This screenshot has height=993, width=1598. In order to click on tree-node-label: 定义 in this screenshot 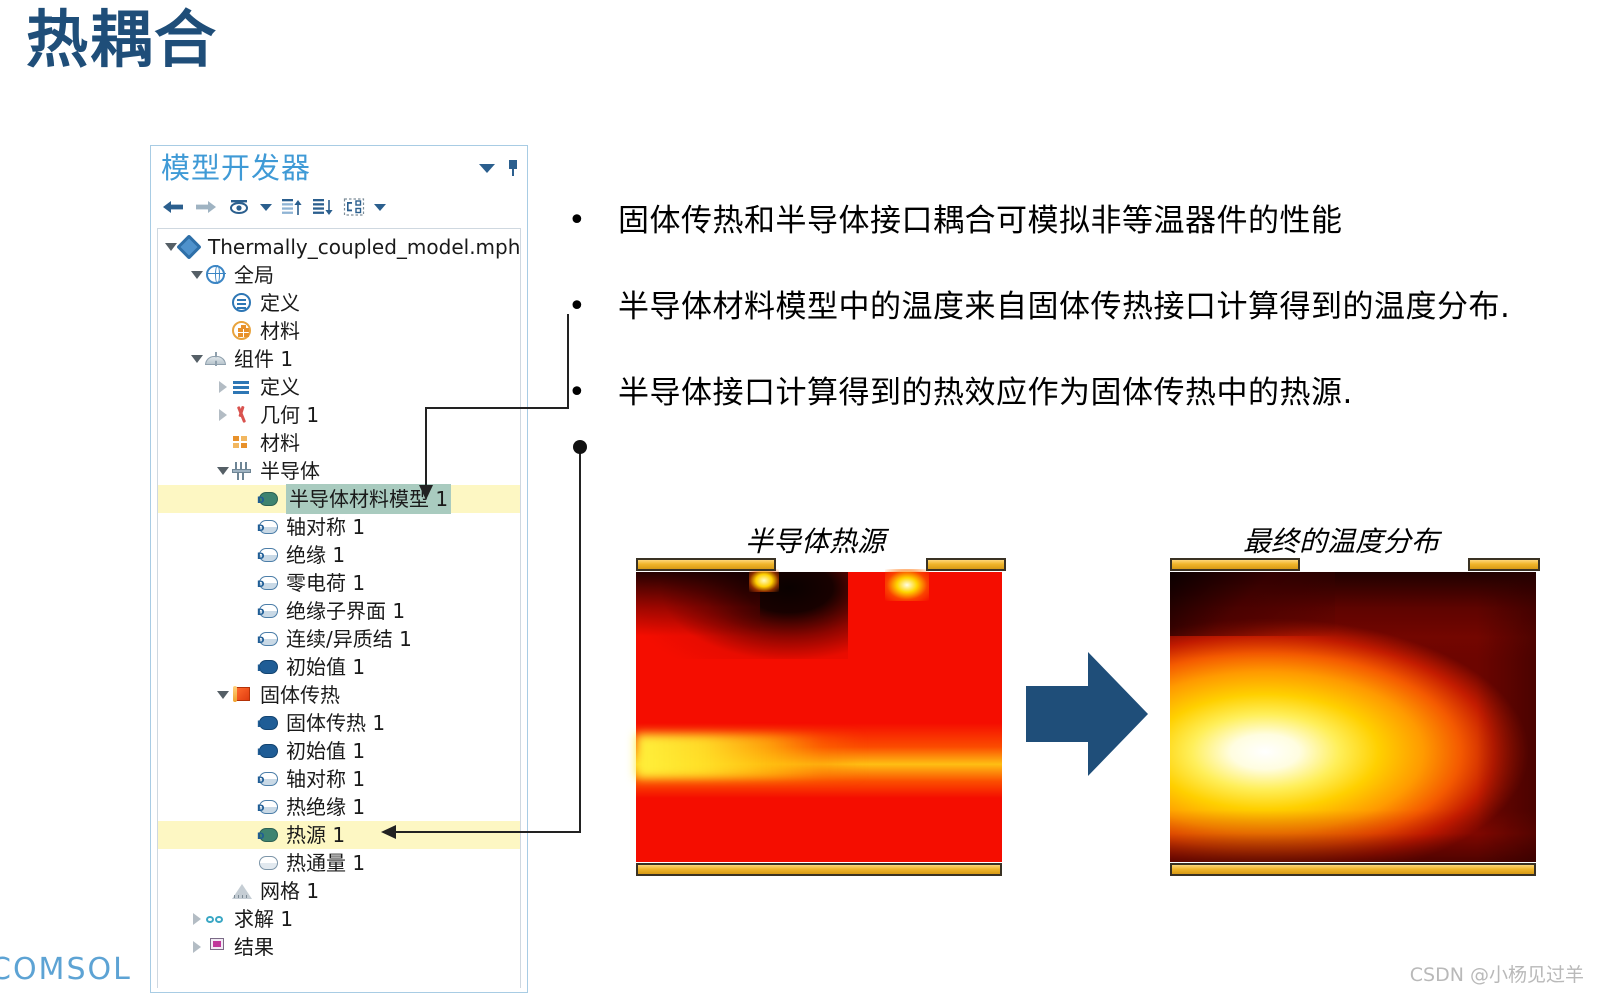, I will do `click(280, 387)`.